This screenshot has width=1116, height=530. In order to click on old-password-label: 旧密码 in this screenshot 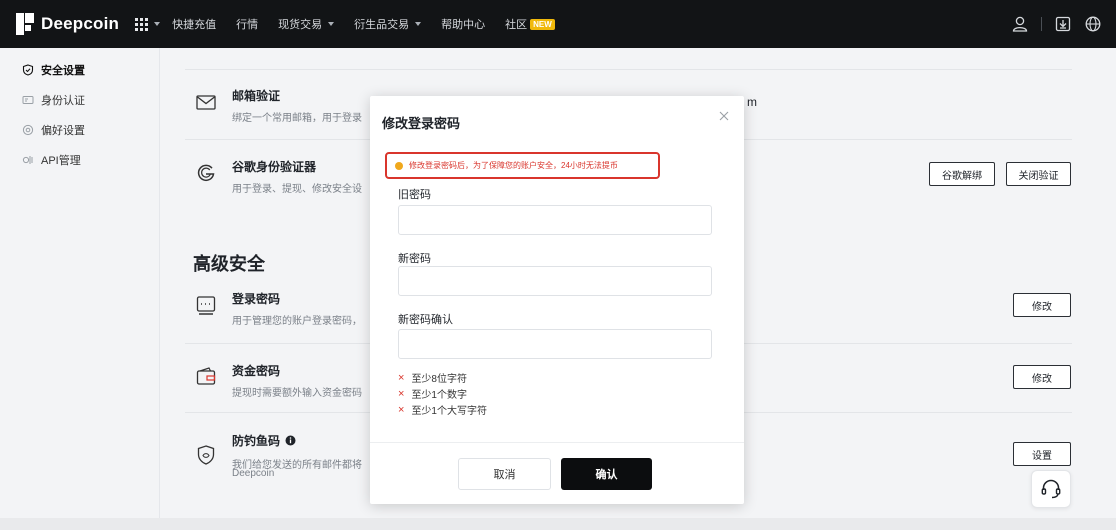, I will do `click(414, 195)`.